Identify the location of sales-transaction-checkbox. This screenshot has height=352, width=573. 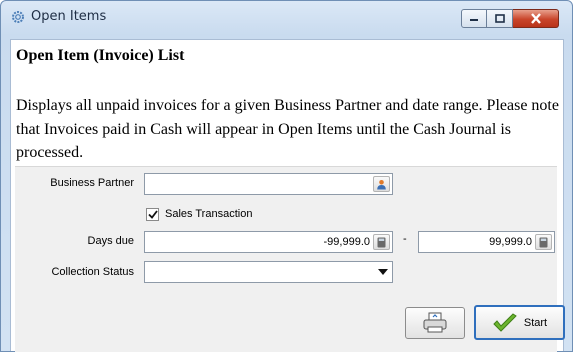
(152, 214).